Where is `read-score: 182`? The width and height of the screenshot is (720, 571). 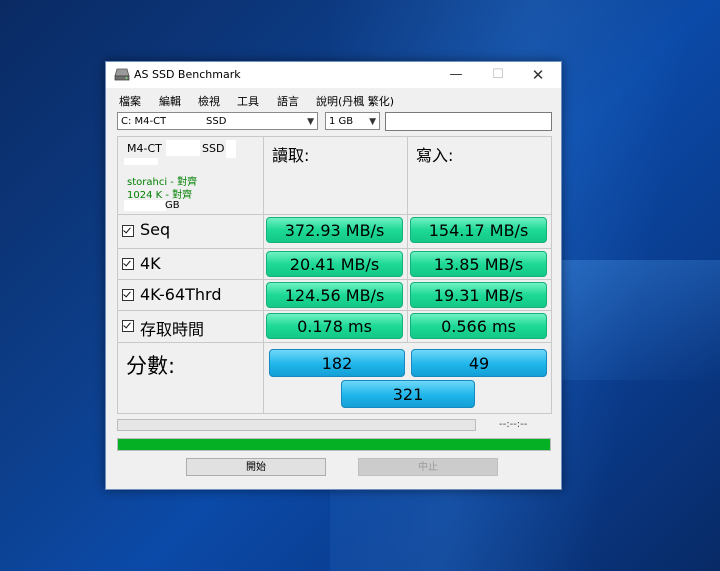
read-score: 182 is located at coordinates (337, 363).